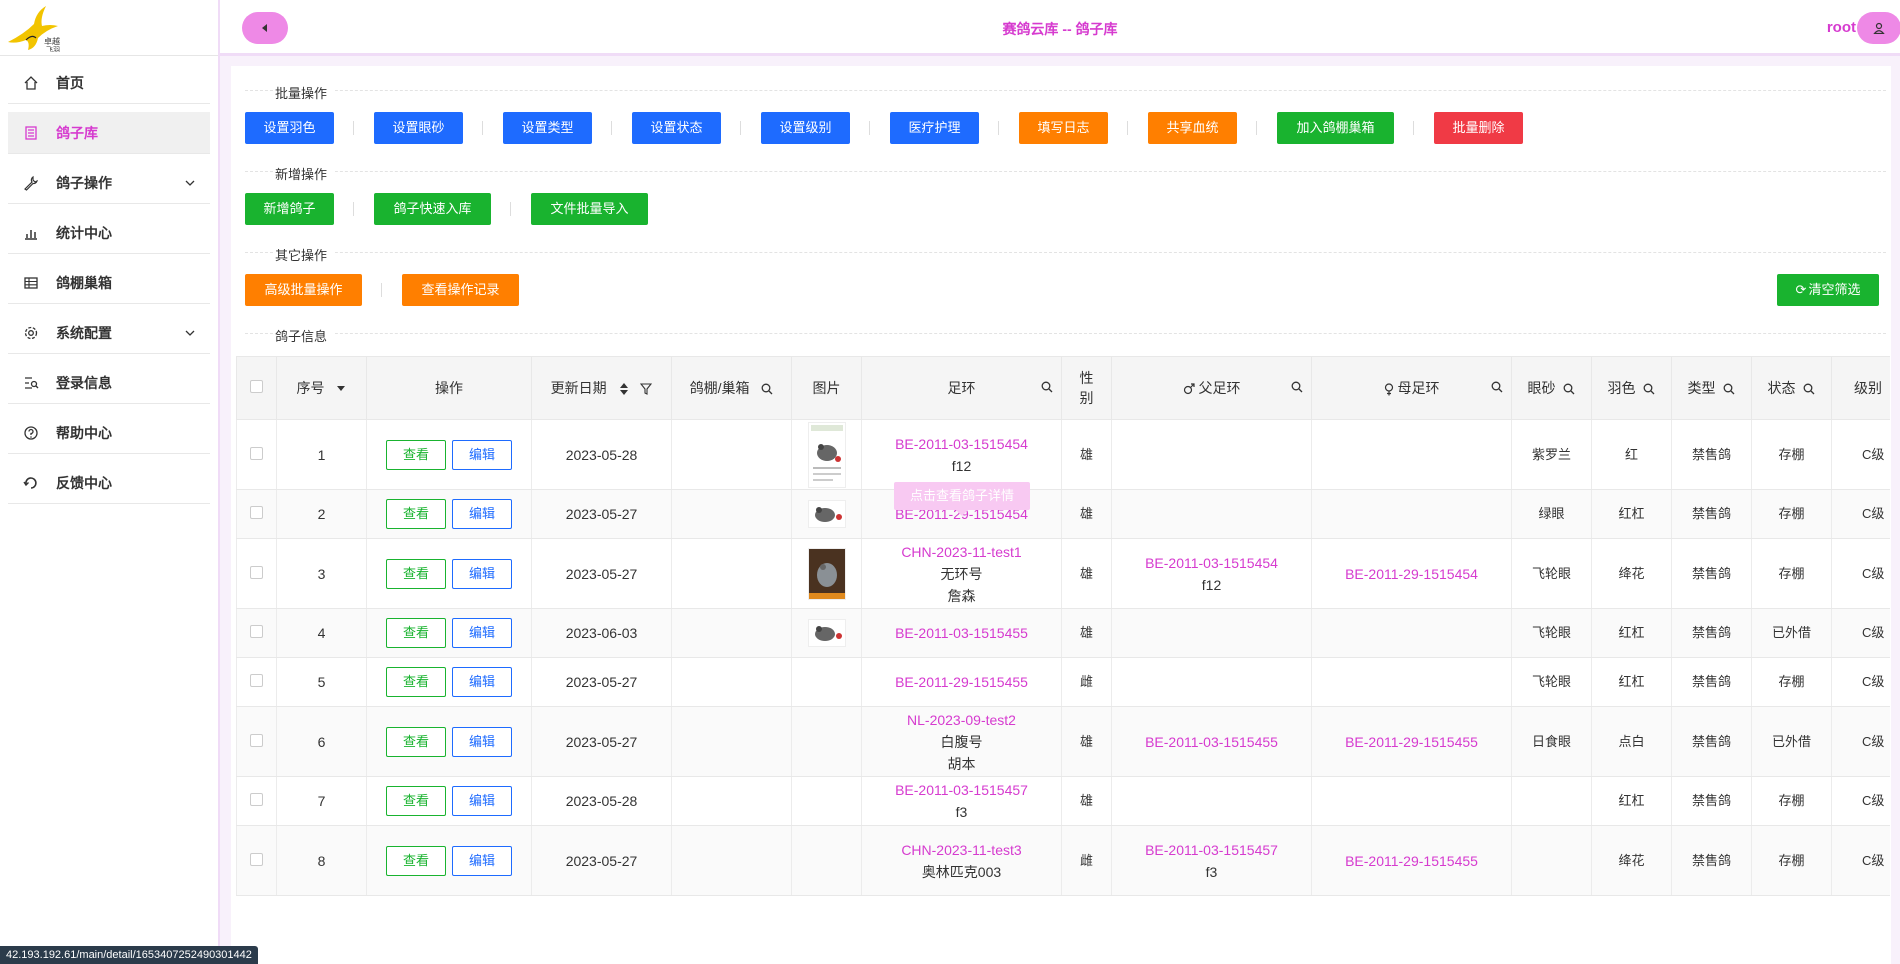  Describe the element at coordinates (1711, 388) in the screenshot. I see `col-type: 类型` at that location.